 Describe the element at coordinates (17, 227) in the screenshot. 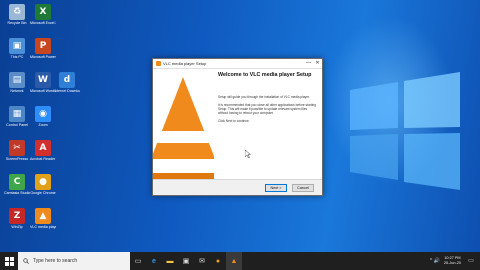

I see `desktop-icon-label: WinZip` at that location.